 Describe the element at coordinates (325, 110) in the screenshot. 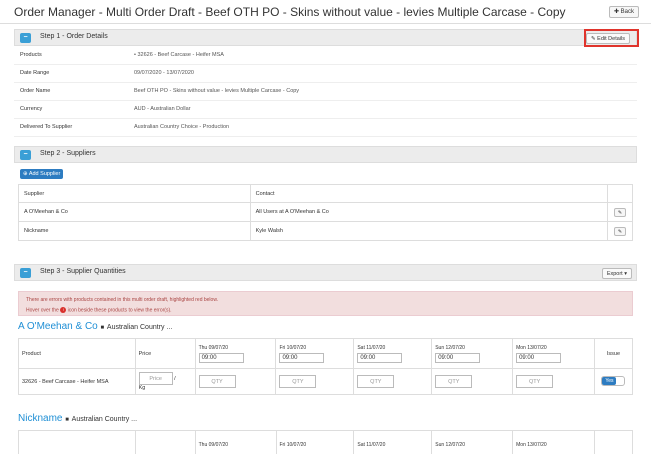

I see `detail-row-currency: Currency AUD - Australian Dollar` at that location.